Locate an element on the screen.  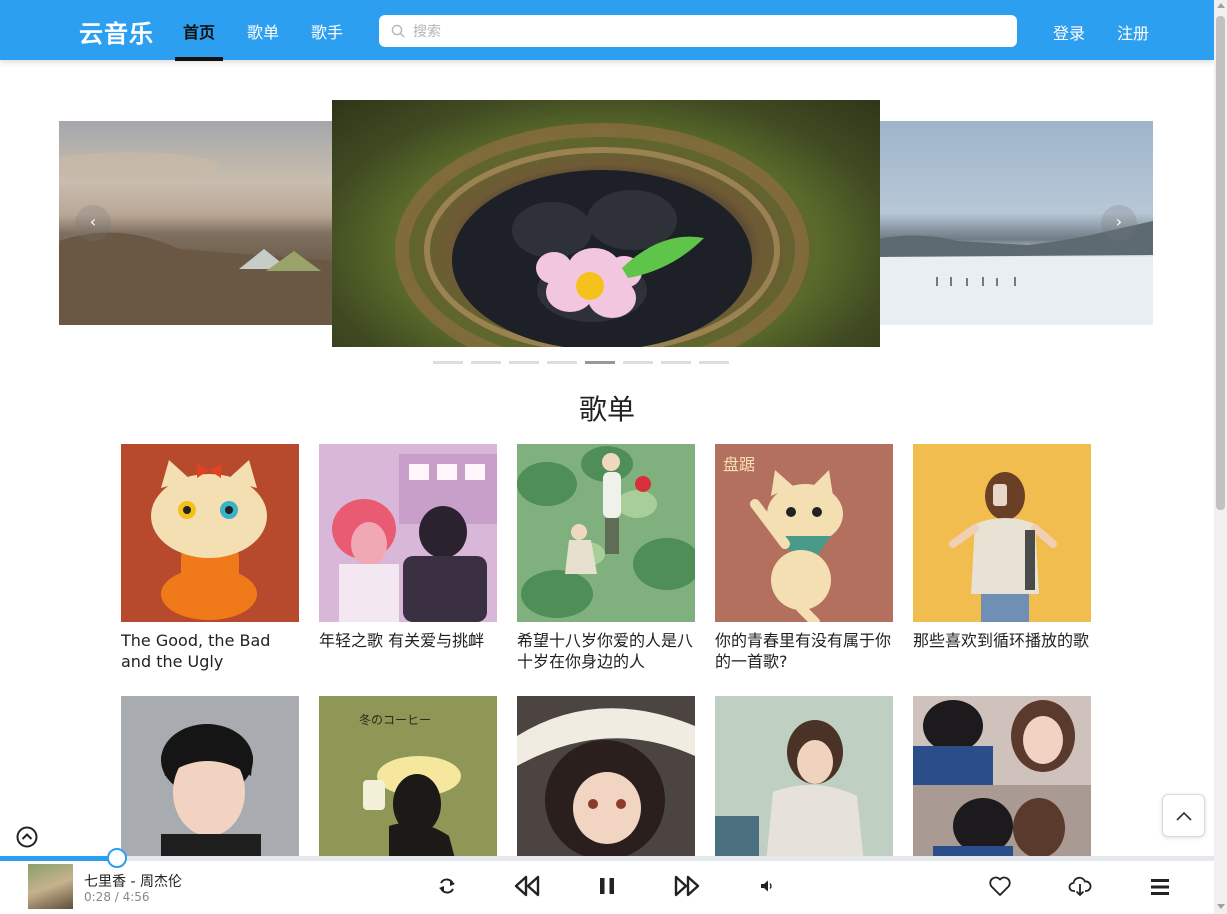
couple-photo-image is located at coordinates (1002, 785).